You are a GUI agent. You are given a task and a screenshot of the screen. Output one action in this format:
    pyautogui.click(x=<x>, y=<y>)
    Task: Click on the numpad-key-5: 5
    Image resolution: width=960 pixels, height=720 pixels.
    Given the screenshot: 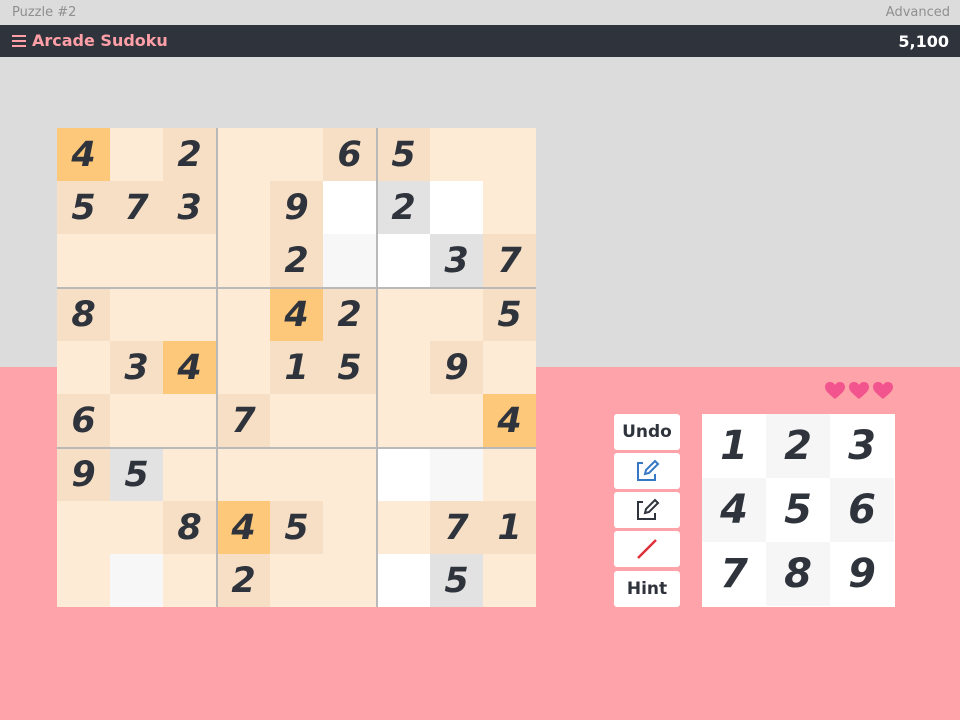 What is the action you would take?
    pyautogui.click(x=798, y=510)
    